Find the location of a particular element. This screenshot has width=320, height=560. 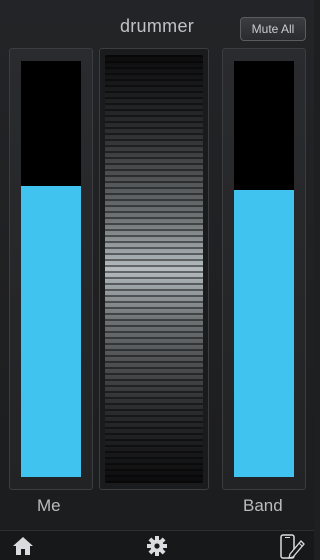

device-edit-button is located at coordinates (291, 546).